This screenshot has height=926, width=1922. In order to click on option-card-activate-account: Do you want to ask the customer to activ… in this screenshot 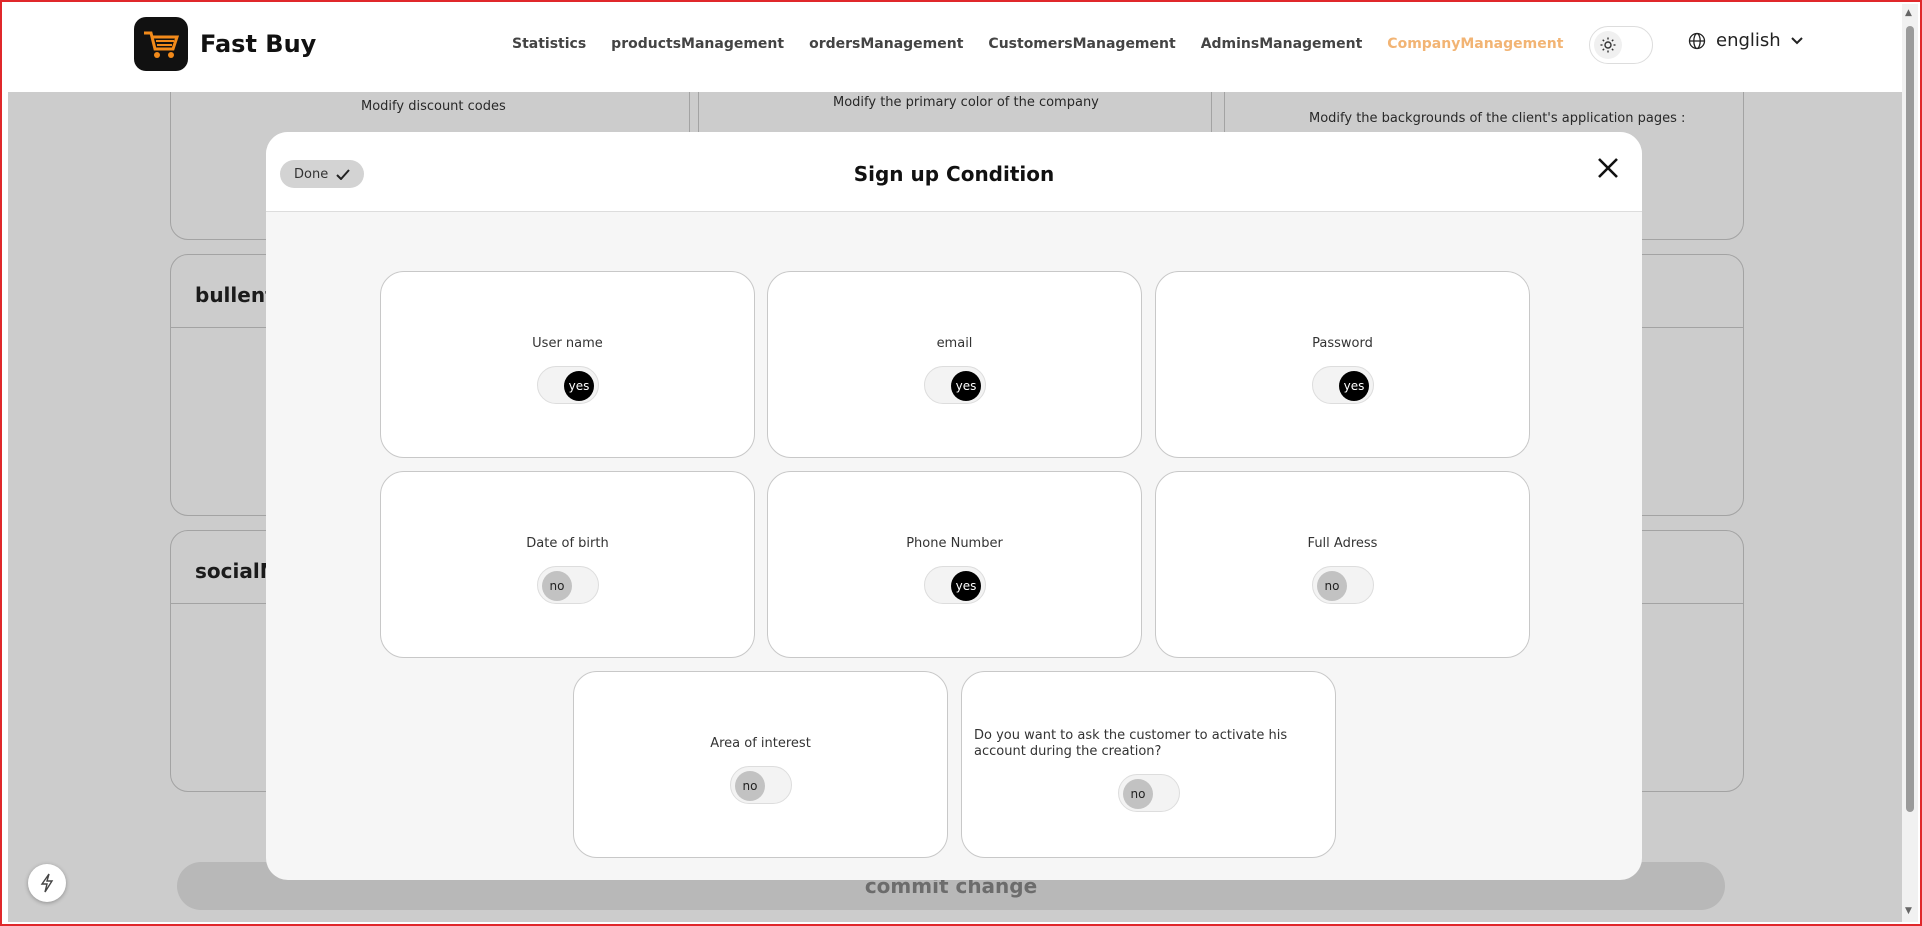, I will do `click(1148, 764)`.